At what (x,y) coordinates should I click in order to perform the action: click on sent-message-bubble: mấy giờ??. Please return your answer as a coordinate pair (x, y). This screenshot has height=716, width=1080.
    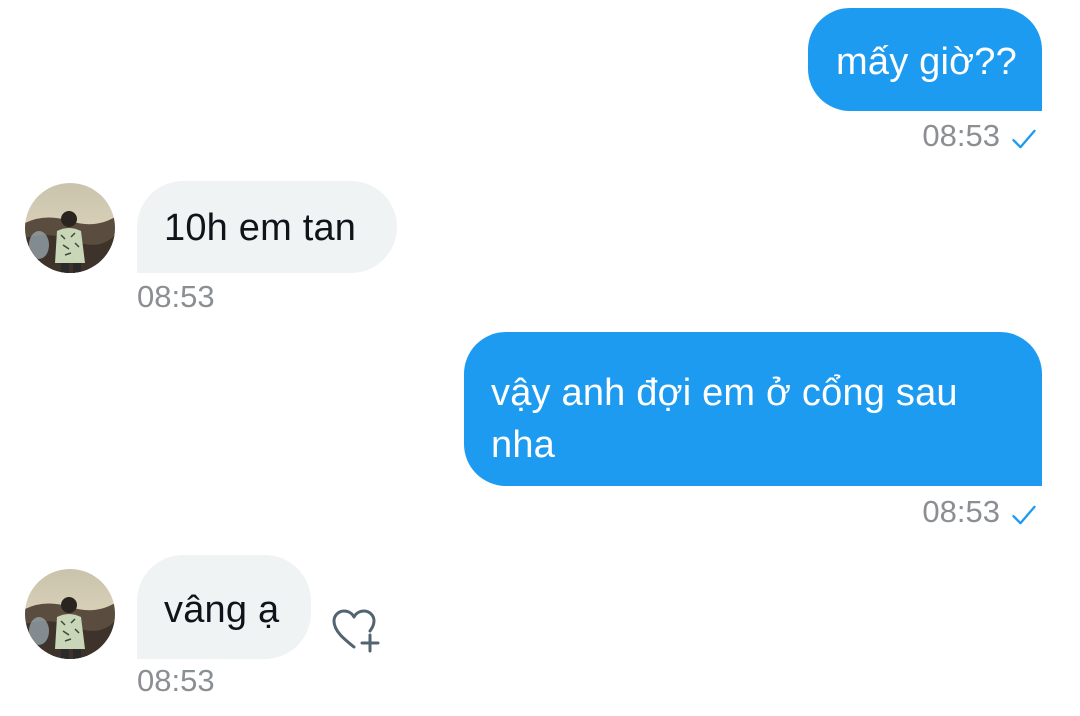
    Looking at the image, I should click on (925, 59).